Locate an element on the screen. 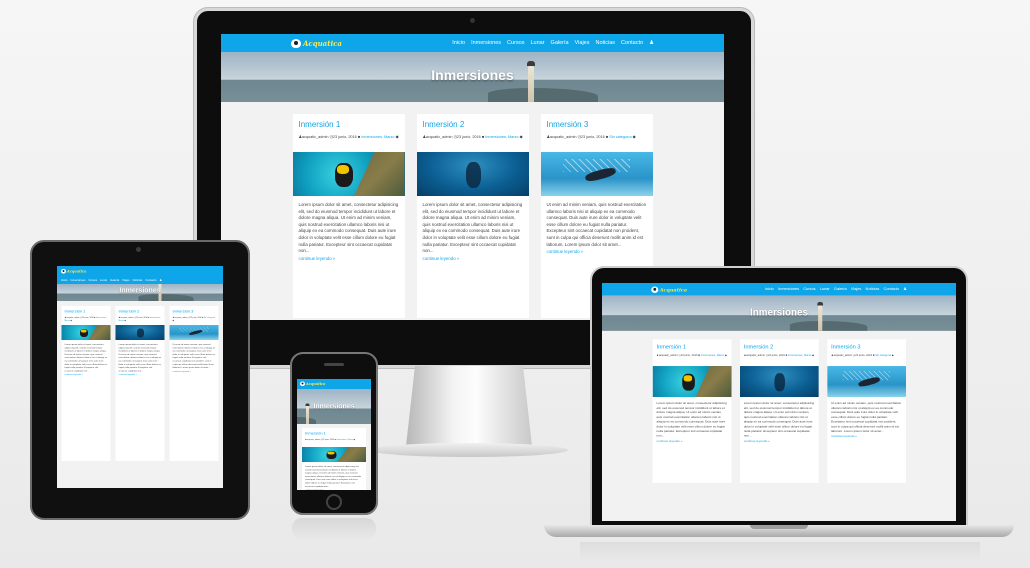 This screenshot has height=568, width=1030. diver-figure is located at coordinates (140, 333).